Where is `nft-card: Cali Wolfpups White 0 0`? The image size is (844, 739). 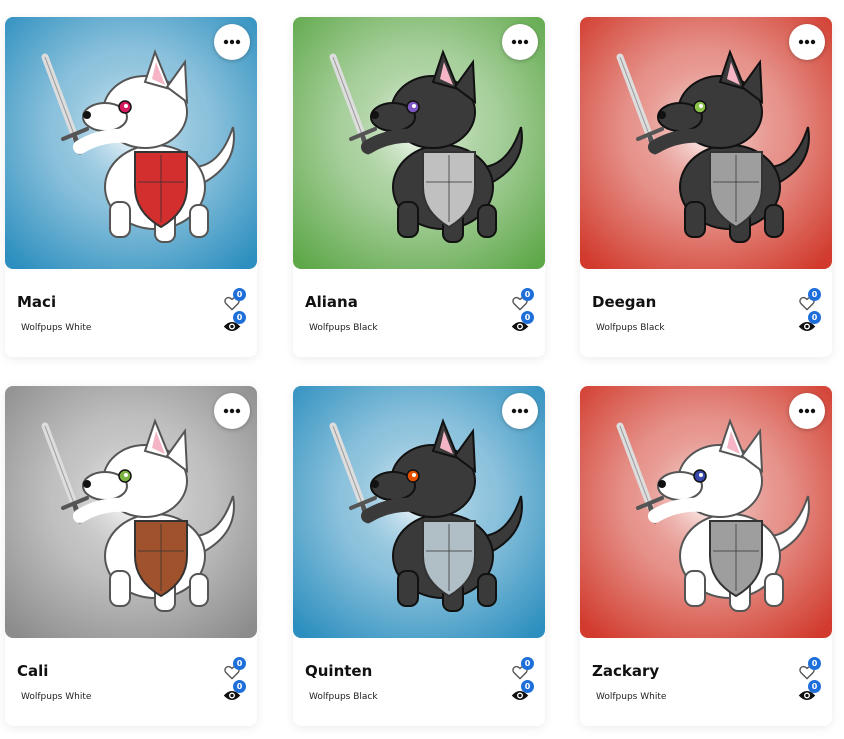
nft-card: Cali Wolfpups White 0 0 is located at coordinates (131, 556).